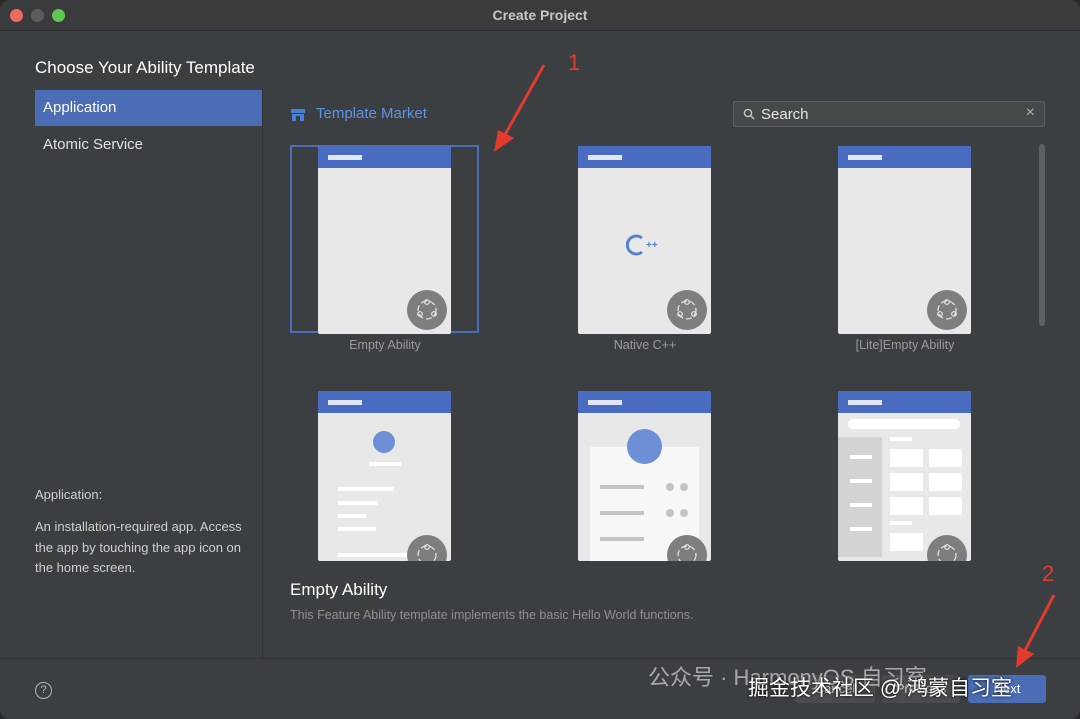 The image size is (1080, 719). I want to click on template-market-link: Template Market, so click(371, 113).